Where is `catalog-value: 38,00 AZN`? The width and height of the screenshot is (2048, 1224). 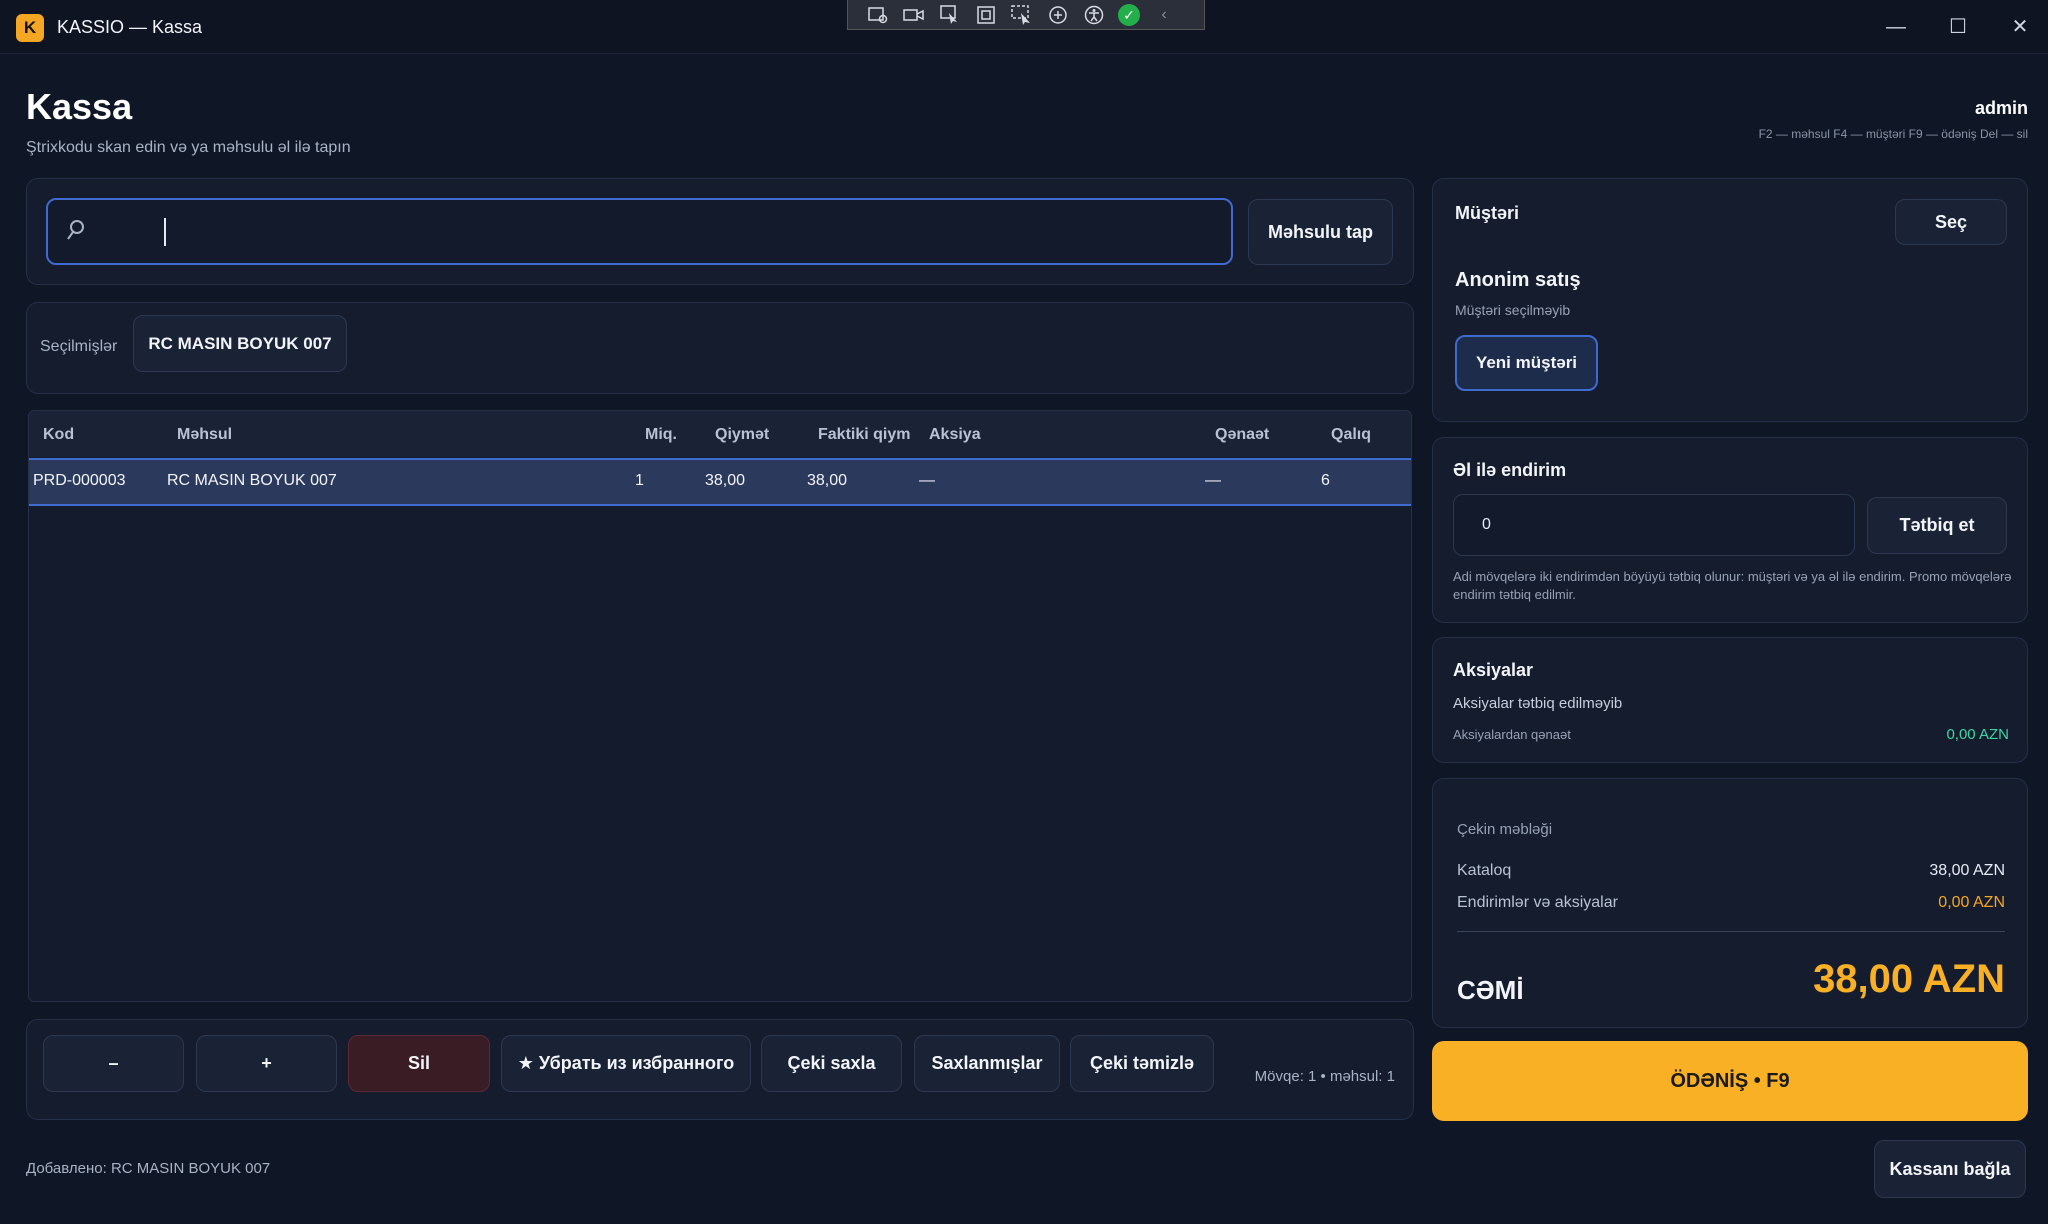 catalog-value: 38,00 AZN is located at coordinates (1967, 870).